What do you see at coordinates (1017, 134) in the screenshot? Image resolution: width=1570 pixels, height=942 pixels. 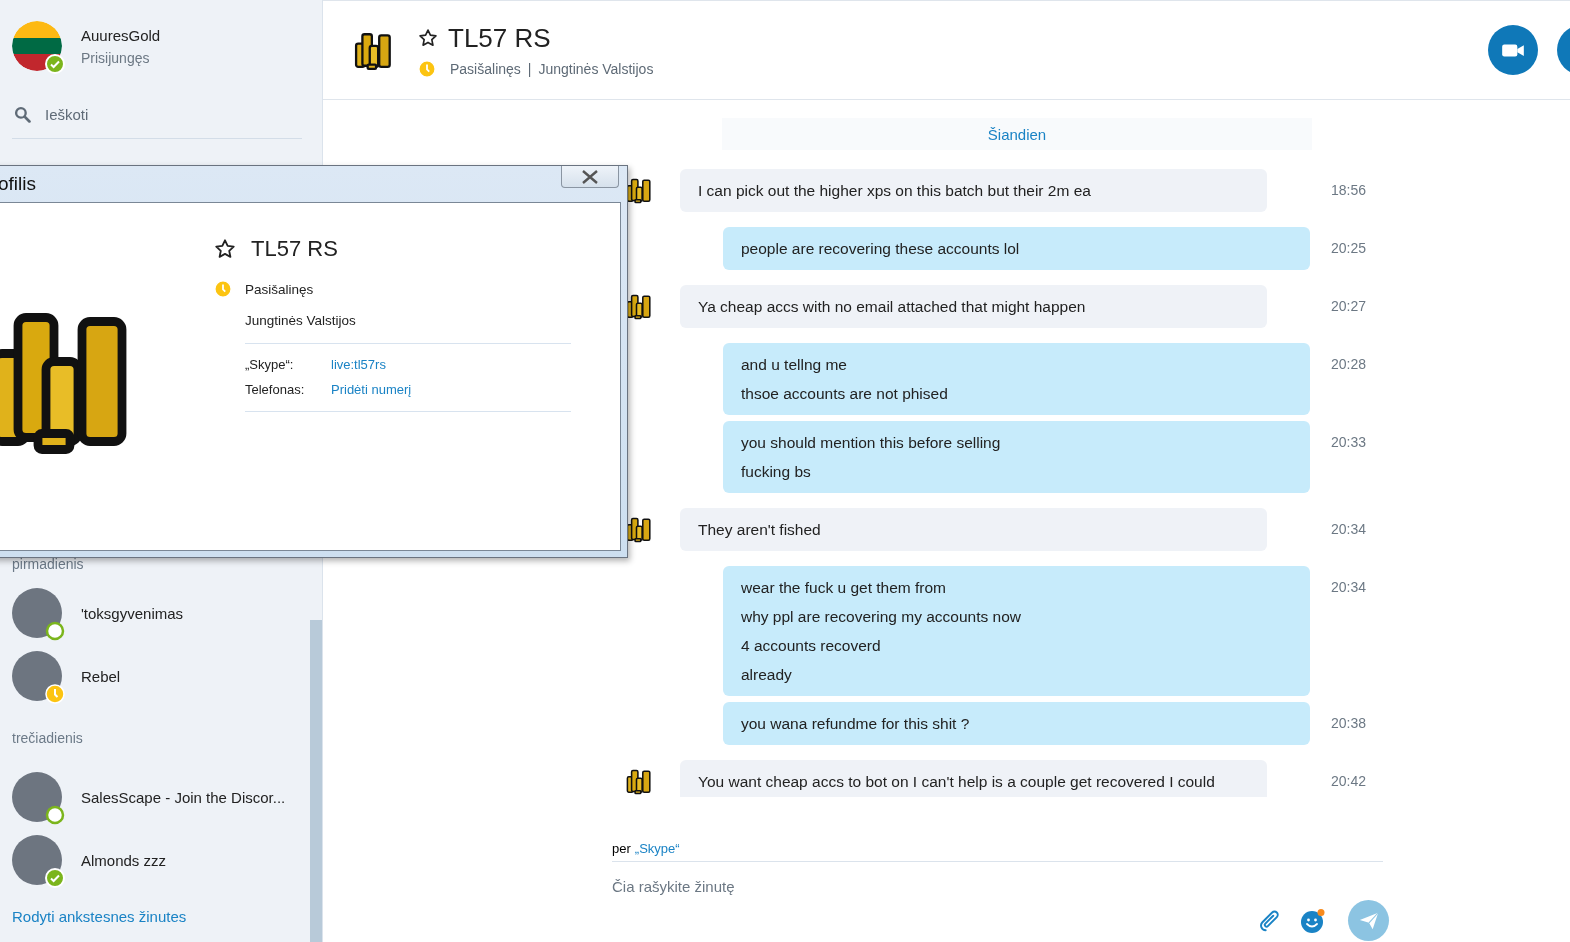 I see `date-divider: Šiandien` at bounding box center [1017, 134].